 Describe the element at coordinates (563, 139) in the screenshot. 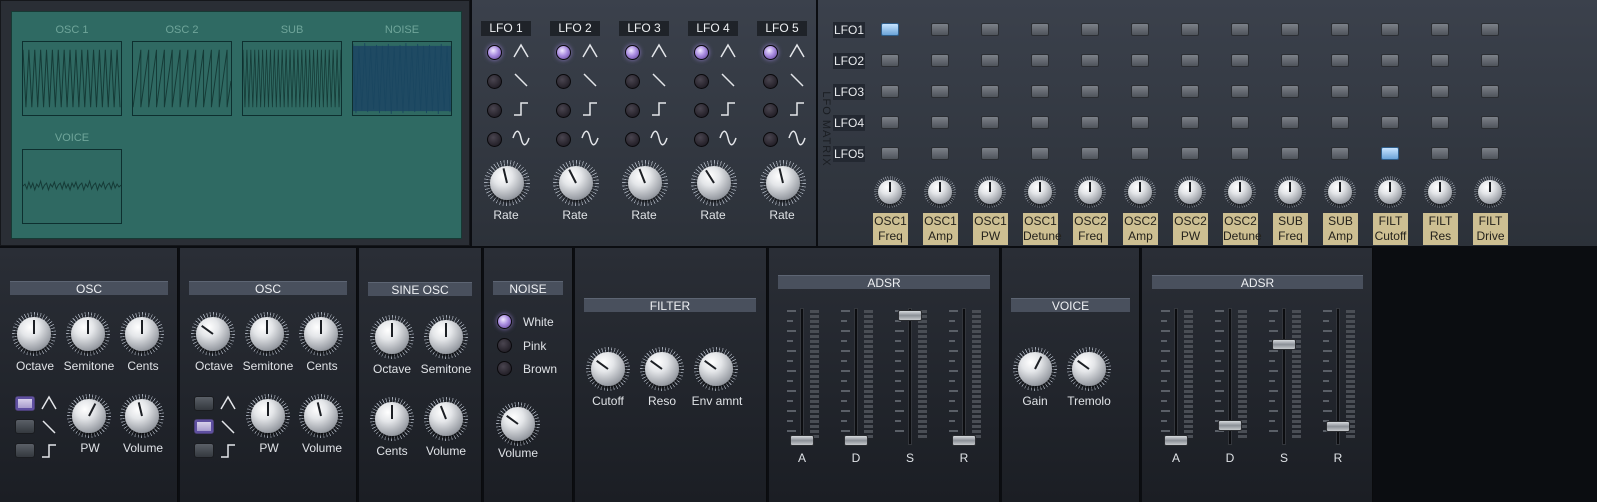

I see `lfo2-wave-sine-radio` at that location.